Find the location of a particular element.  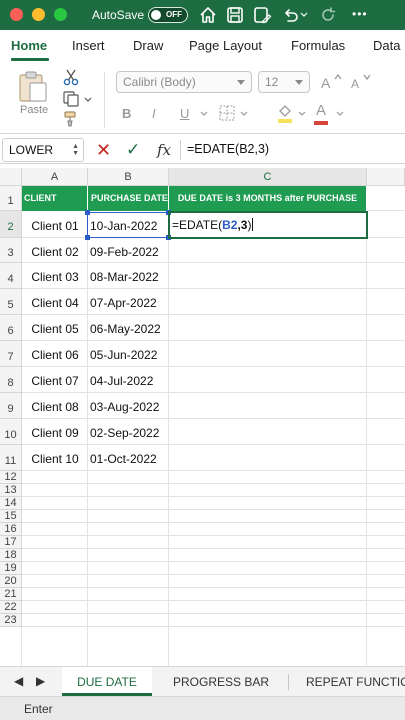

row-header: 9 is located at coordinates (11, 406).